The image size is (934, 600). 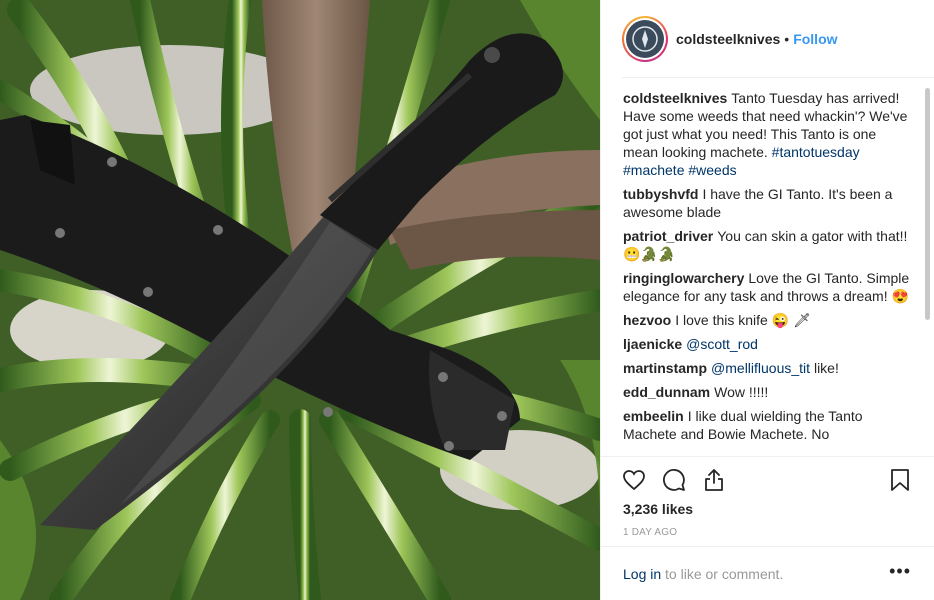 What do you see at coordinates (675, 98) in the screenshot?
I see `caption-username: coldsteelknives` at bounding box center [675, 98].